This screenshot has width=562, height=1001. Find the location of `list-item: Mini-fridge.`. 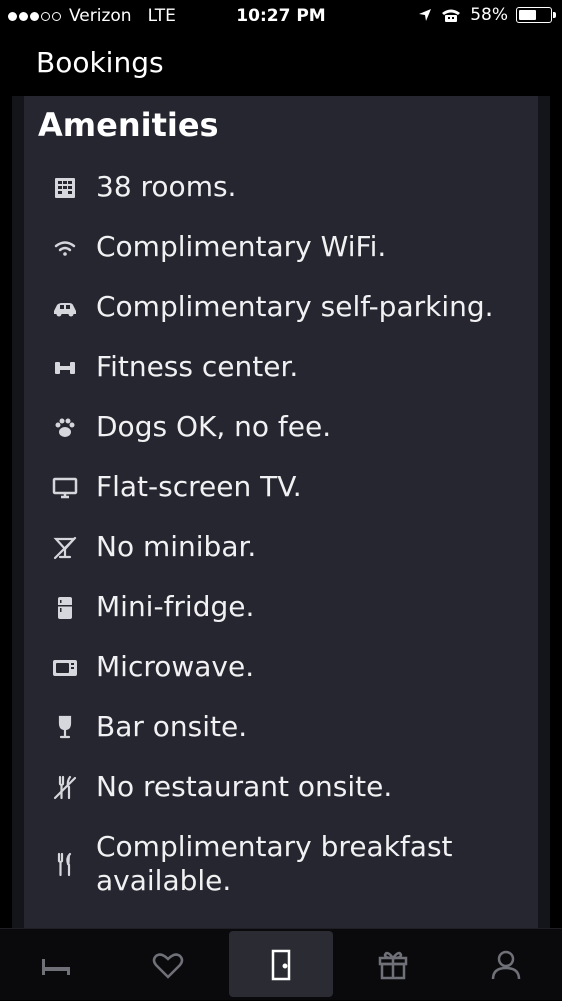

list-item: Mini-fridge. is located at coordinates (281, 620).